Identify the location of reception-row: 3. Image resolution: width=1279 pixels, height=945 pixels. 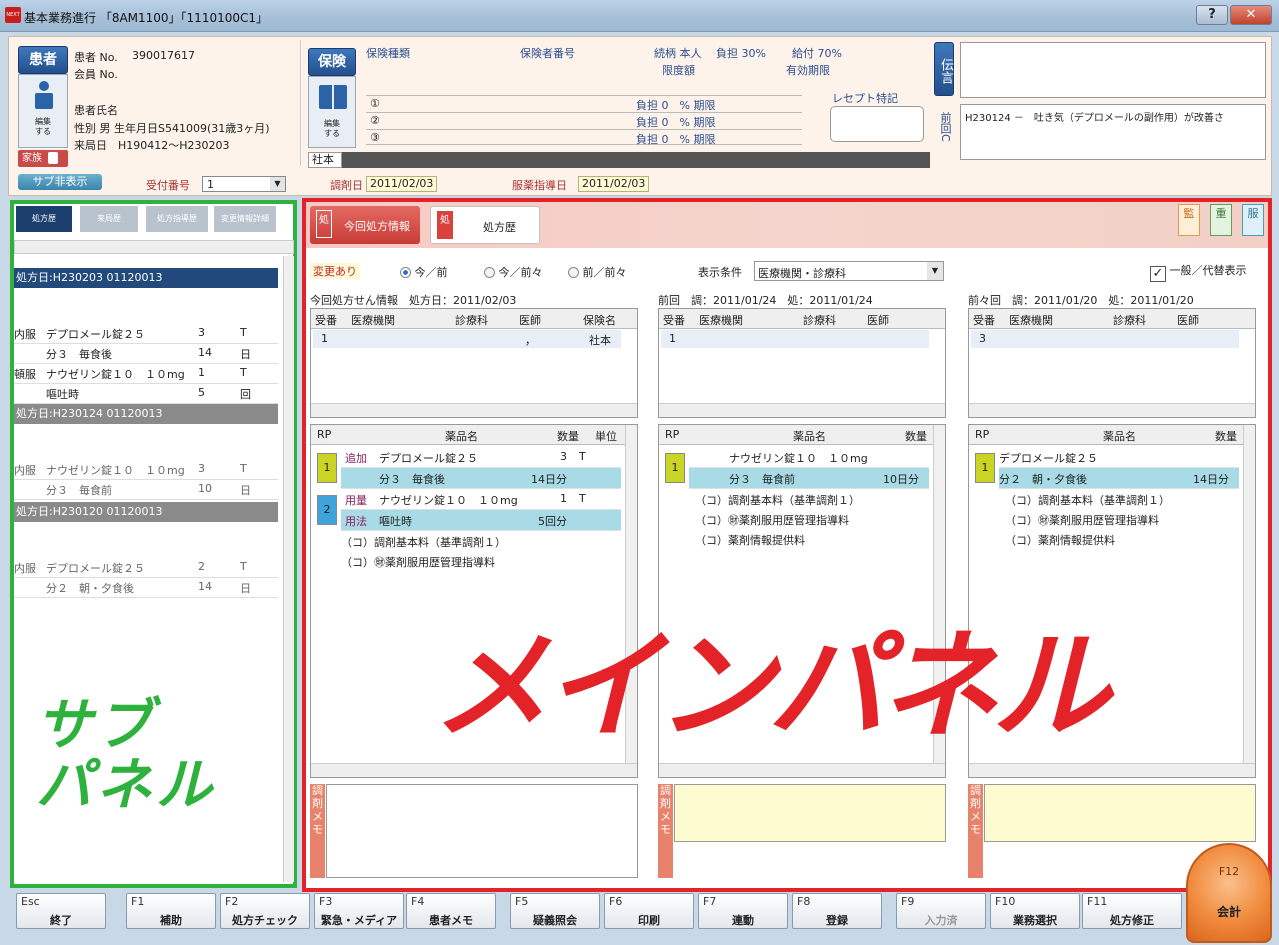
(1105, 339).